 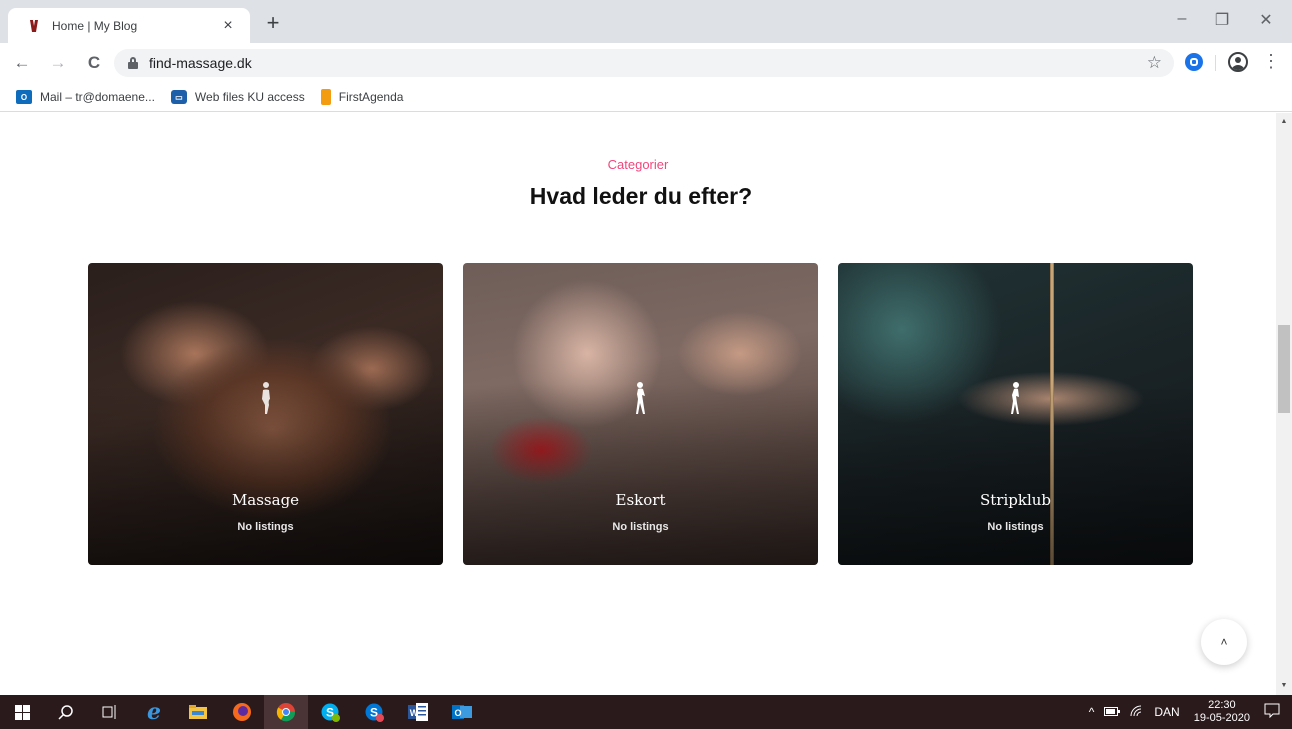 What do you see at coordinates (1224, 642) in the screenshot?
I see `back-to-top-button: ˄` at bounding box center [1224, 642].